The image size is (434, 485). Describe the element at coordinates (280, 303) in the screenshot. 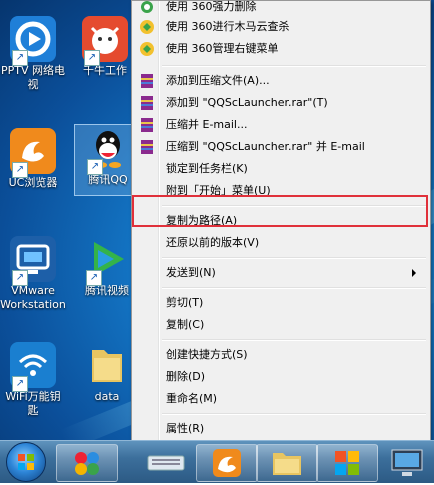

I see `menu-item-cut: 剪切(T)` at that location.